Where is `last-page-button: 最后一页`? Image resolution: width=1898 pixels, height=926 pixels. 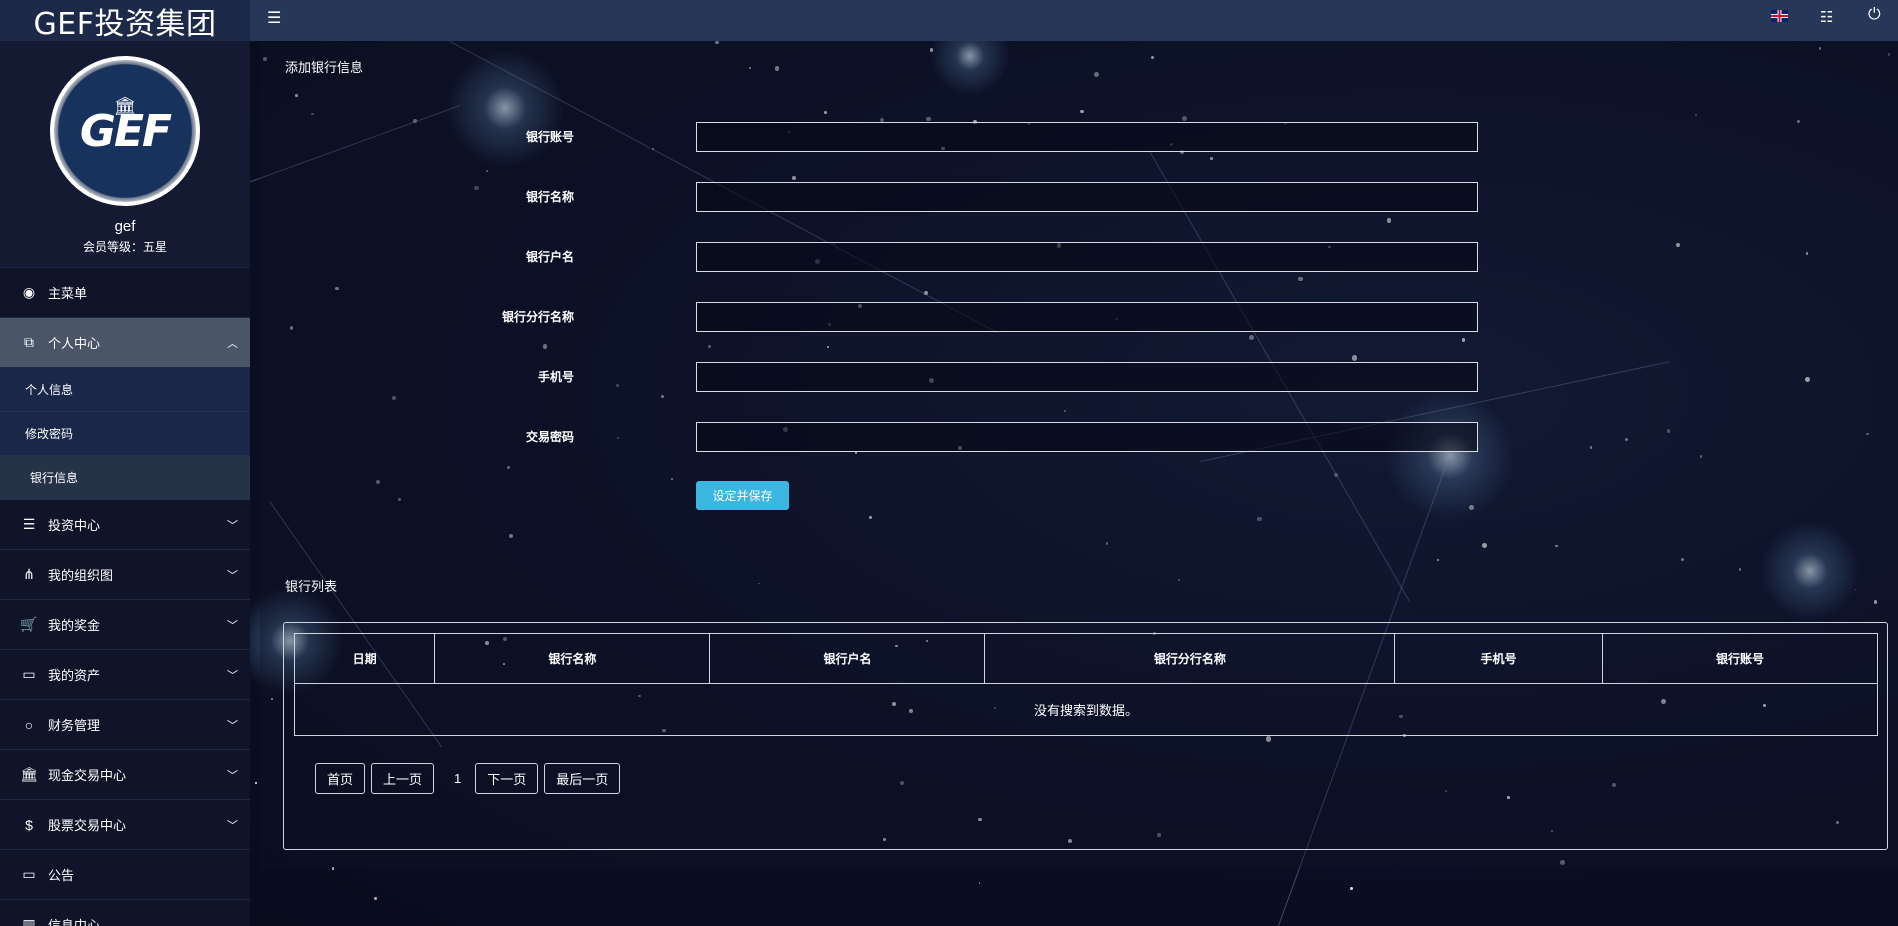 last-page-button: 最后一页 is located at coordinates (582, 778).